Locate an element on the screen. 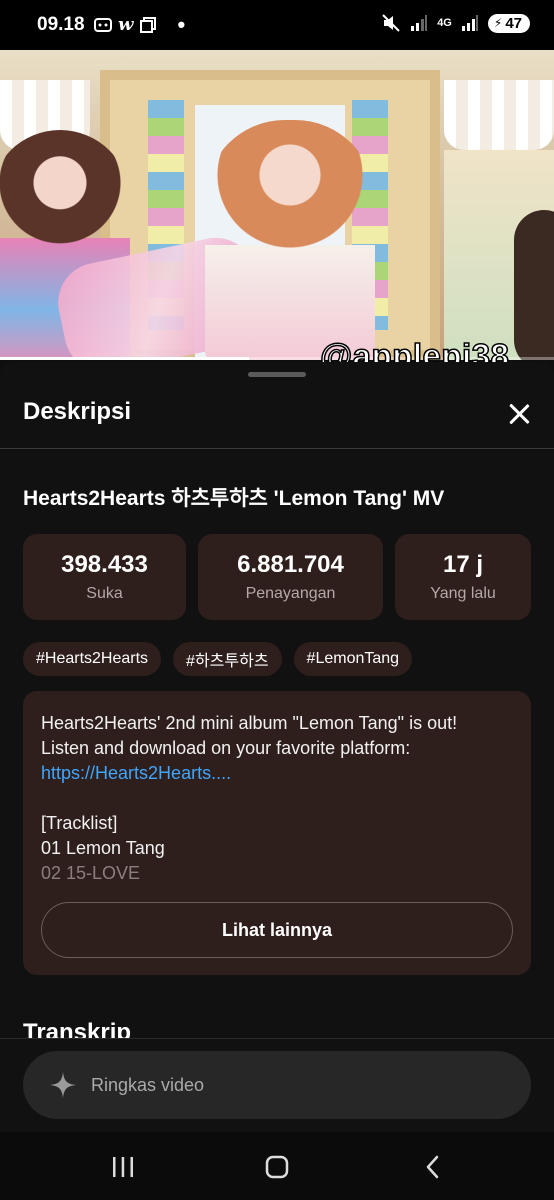 The height and width of the screenshot is (1200, 554). divider is located at coordinates (277, 448).